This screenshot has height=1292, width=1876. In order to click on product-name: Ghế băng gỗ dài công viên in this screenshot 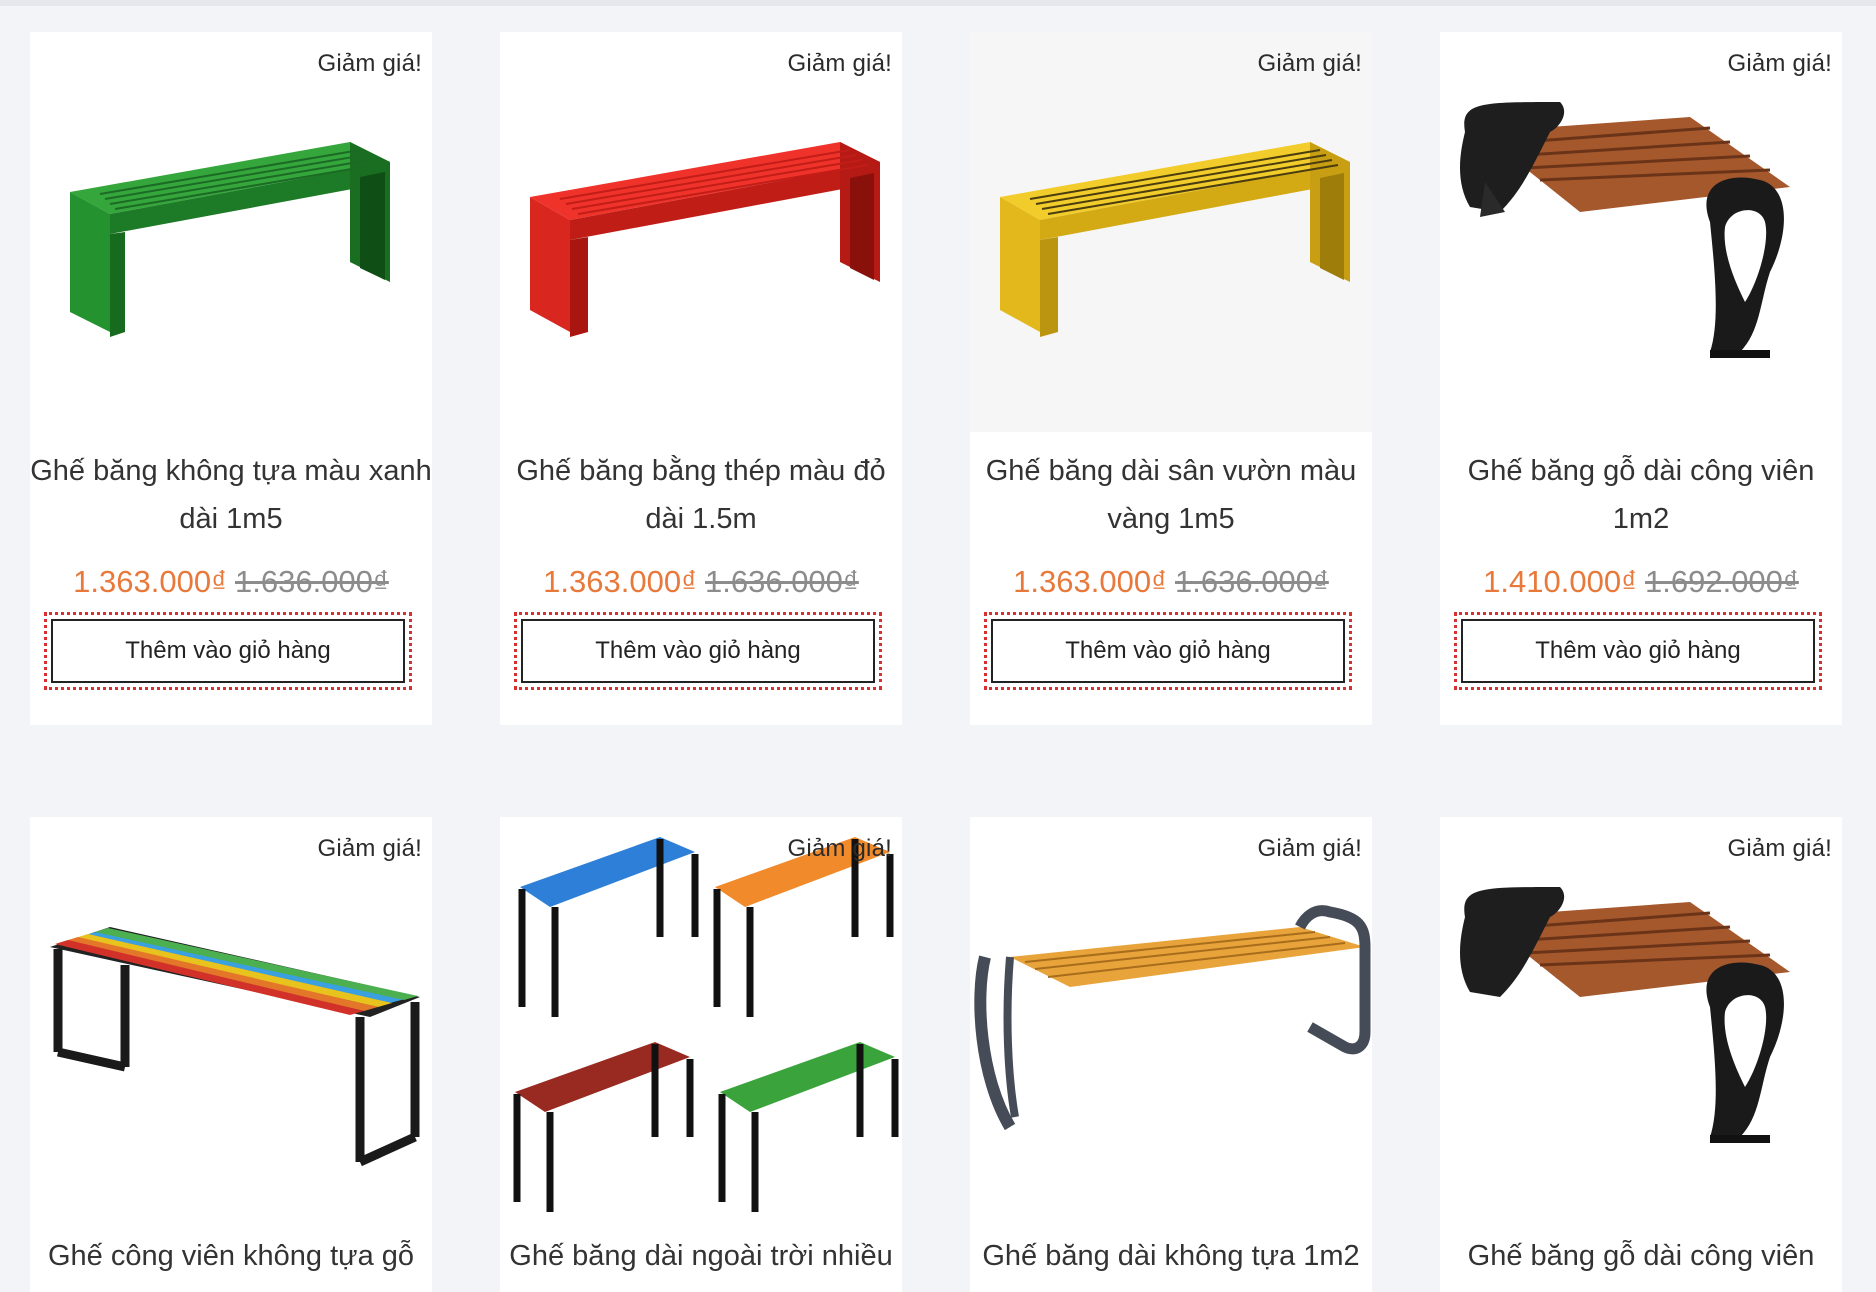, I will do `click(1641, 1256)`.